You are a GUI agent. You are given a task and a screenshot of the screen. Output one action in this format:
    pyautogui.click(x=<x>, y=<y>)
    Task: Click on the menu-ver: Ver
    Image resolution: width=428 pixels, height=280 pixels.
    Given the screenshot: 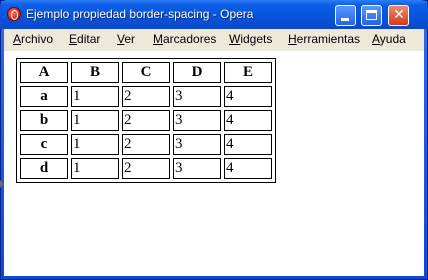 What is the action you would take?
    pyautogui.click(x=126, y=39)
    